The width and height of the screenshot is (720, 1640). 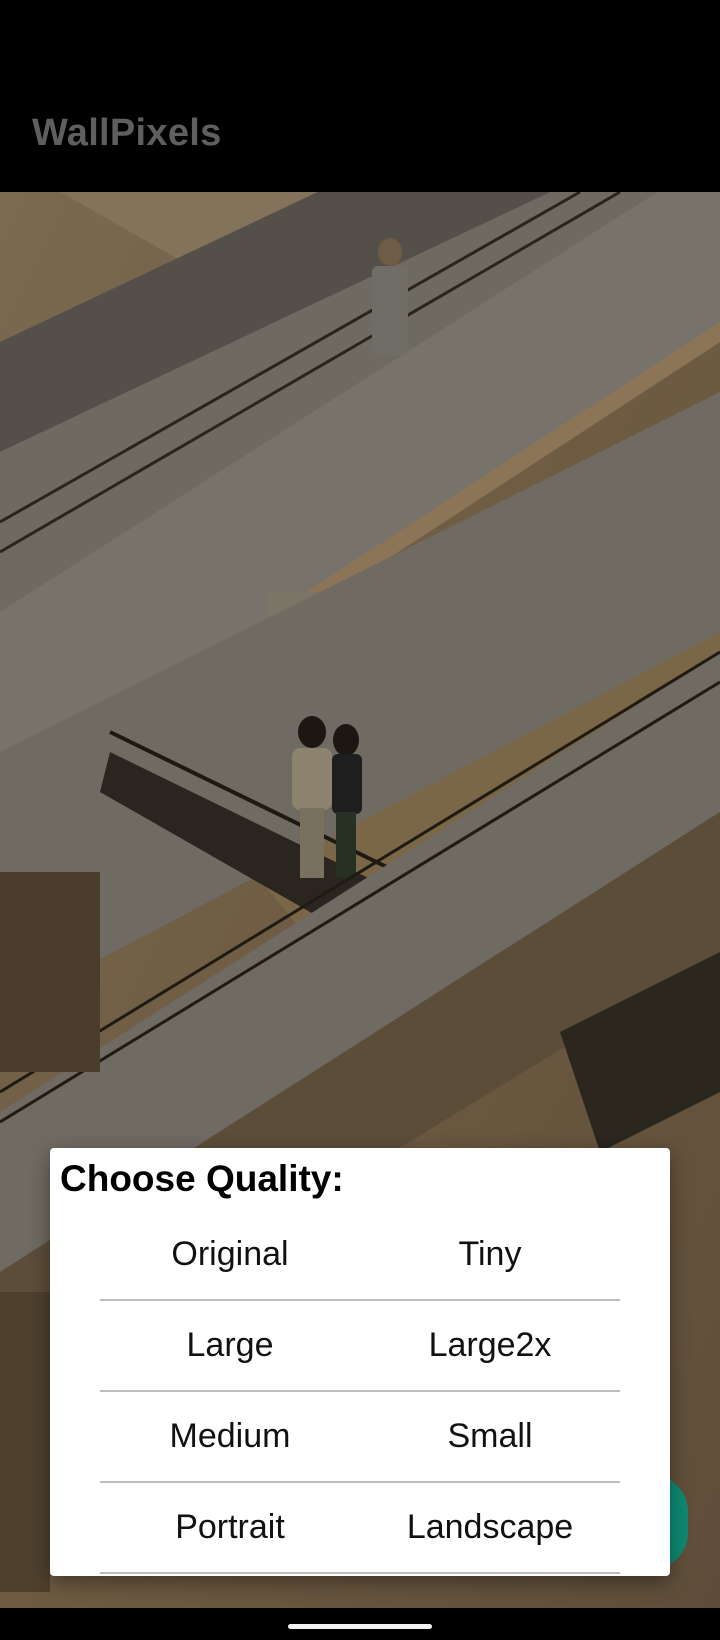 I want to click on dialog-title: Choose Quality:, so click(x=202, y=1178).